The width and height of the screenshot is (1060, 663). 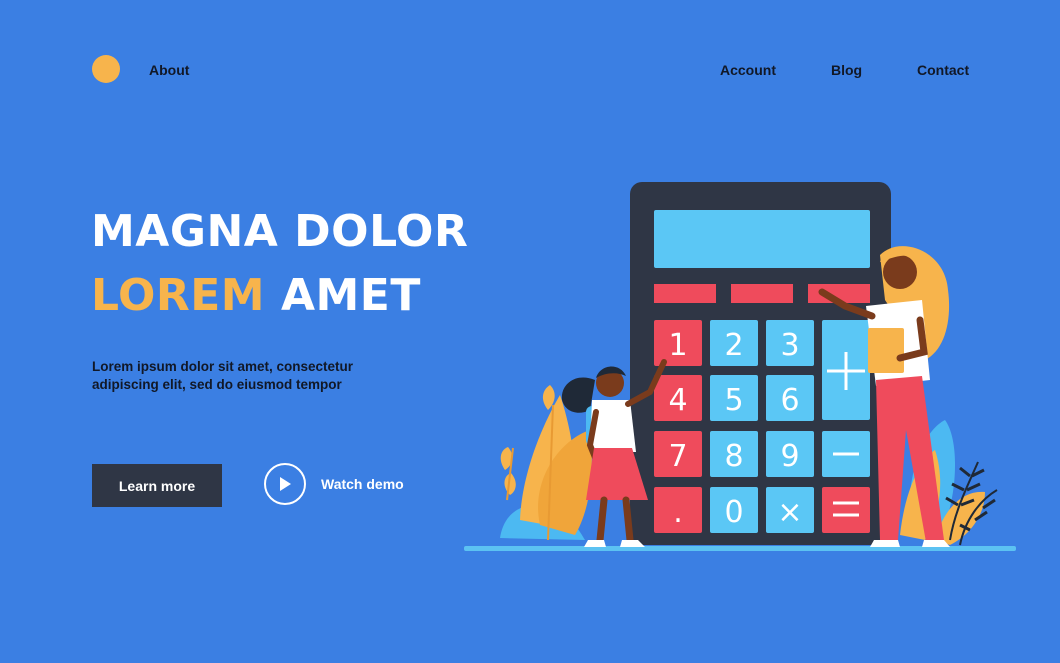 I want to click on key-label: 1, so click(x=677, y=345).